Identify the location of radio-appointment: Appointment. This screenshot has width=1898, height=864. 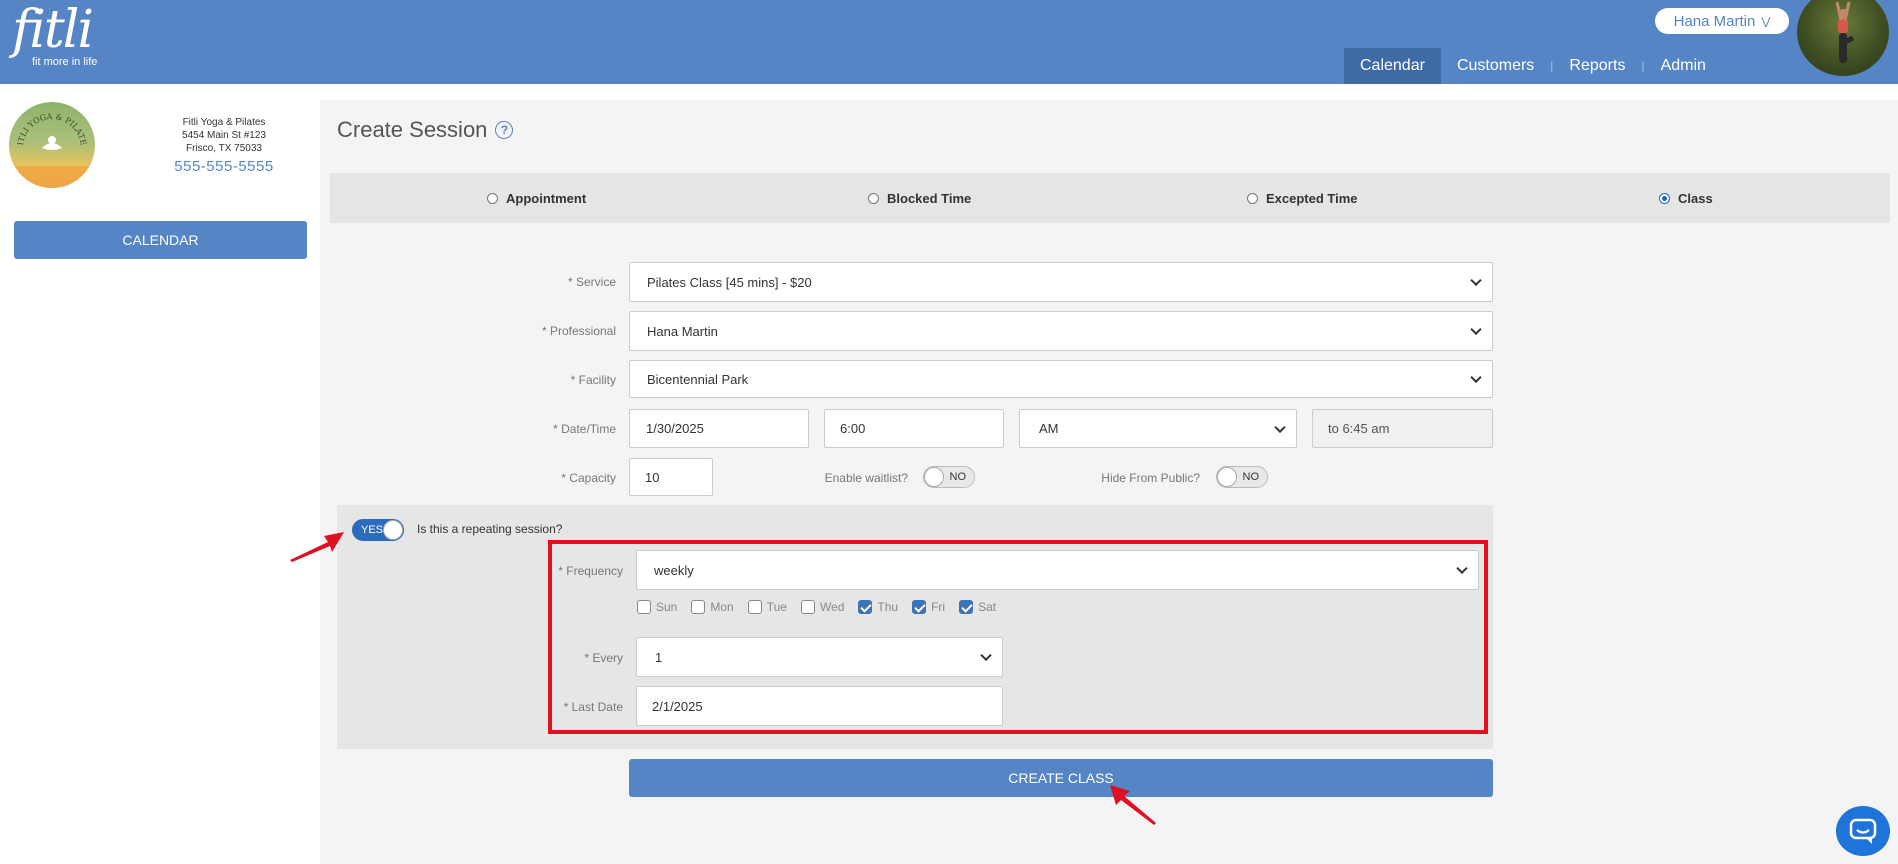
(536, 198).